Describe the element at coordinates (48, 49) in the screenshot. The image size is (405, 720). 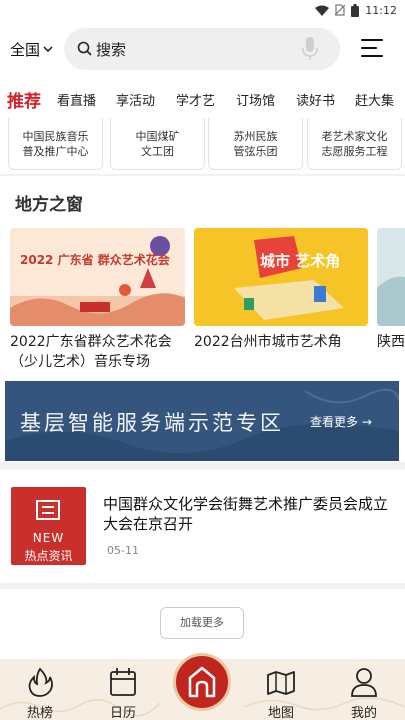
I see `chevron-down-icon` at that location.